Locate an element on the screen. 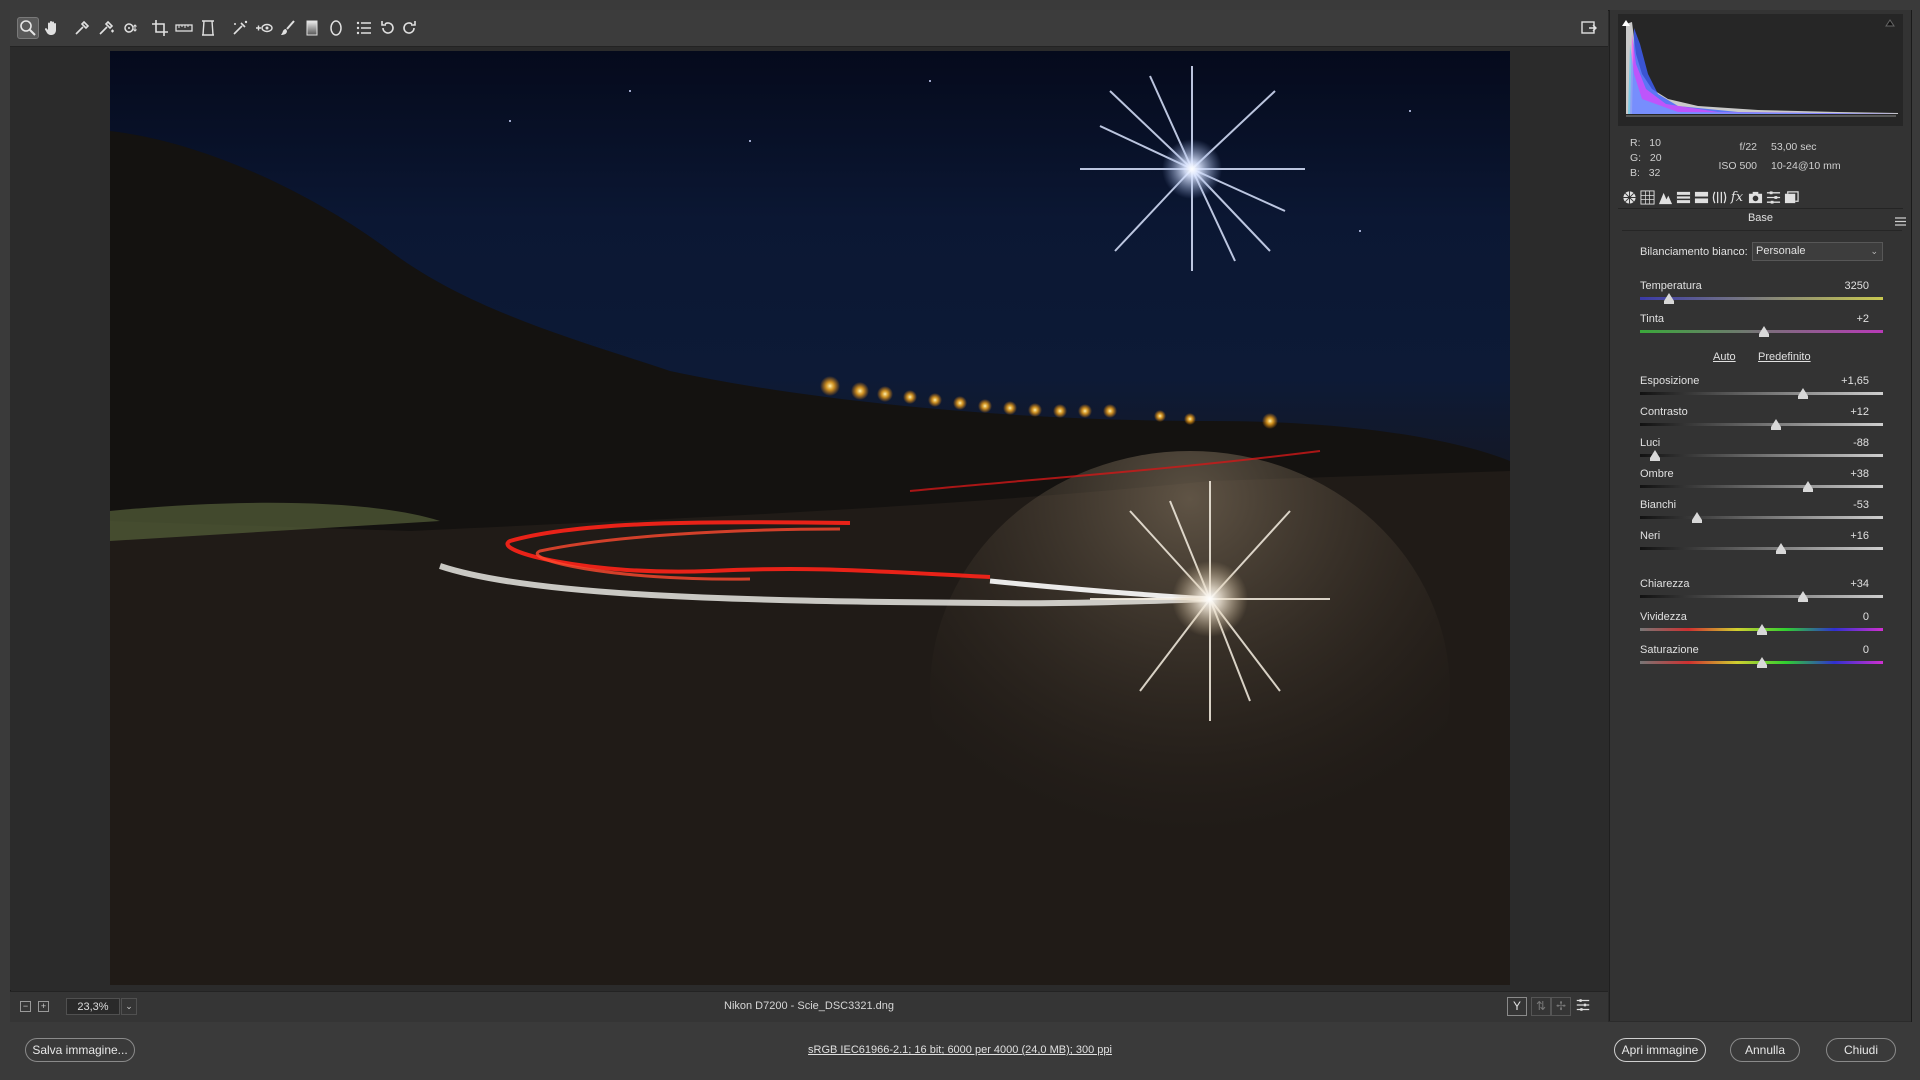 The image size is (1920, 1080). zoom-tool-icon is located at coordinates (28, 28).